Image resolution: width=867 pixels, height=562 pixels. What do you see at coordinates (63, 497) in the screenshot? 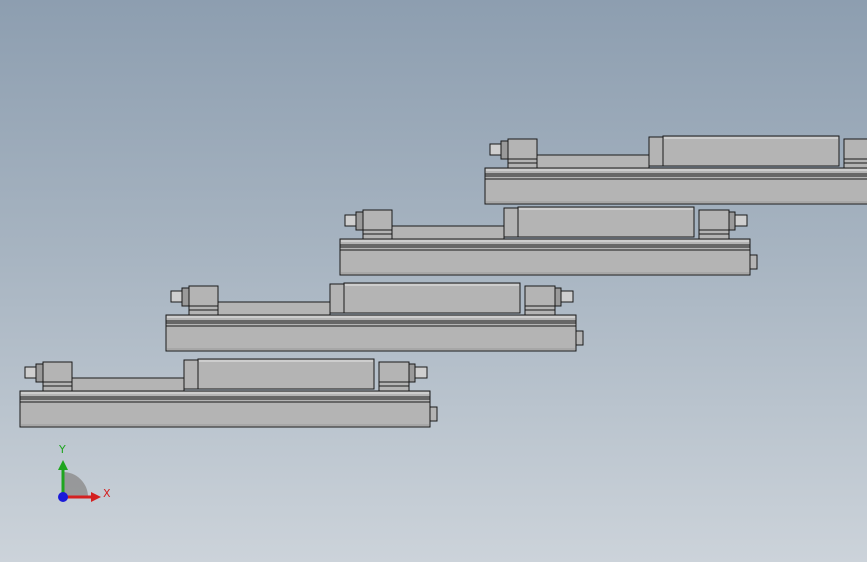
I see `triad-z-axis` at bounding box center [63, 497].